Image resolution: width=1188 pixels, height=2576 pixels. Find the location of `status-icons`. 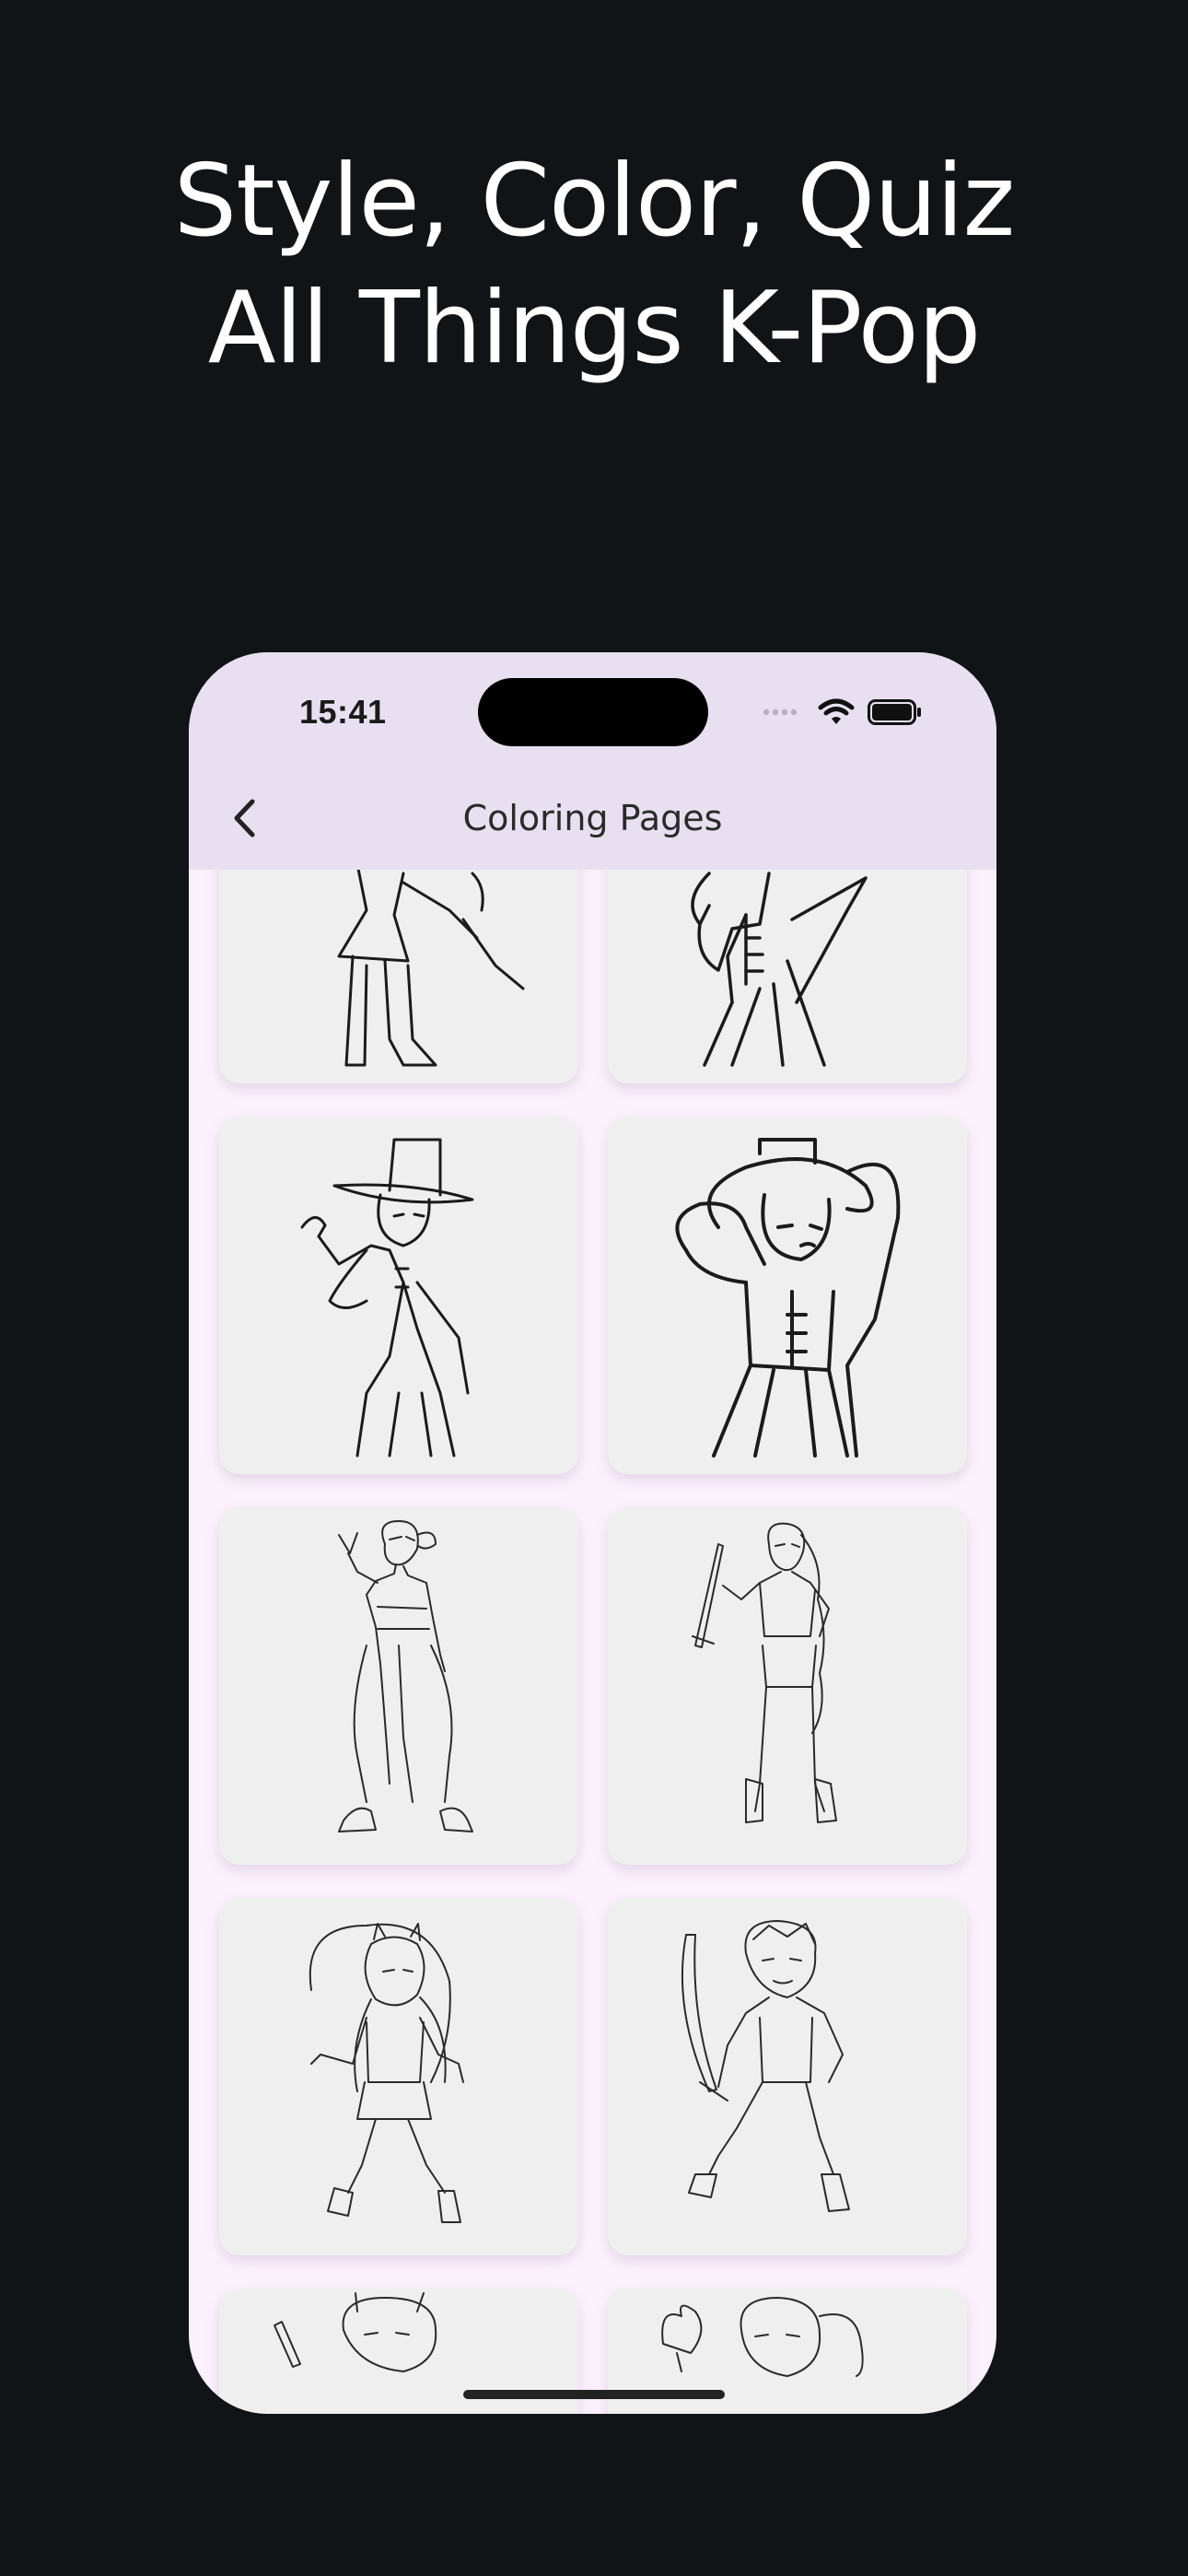

status-icons is located at coordinates (843, 712).